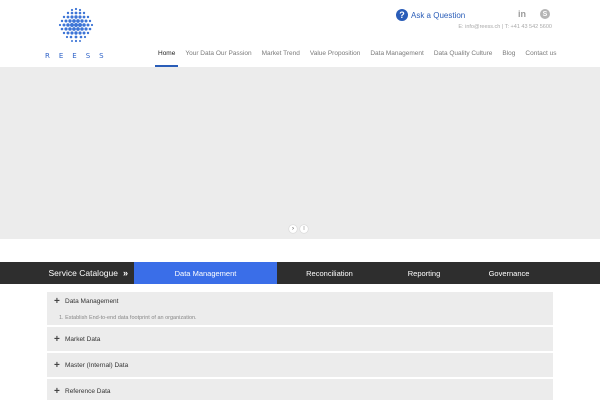 The width and height of the screenshot is (600, 400). I want to click on nav-item-market-trend: Market Trend, so click(281, 57).